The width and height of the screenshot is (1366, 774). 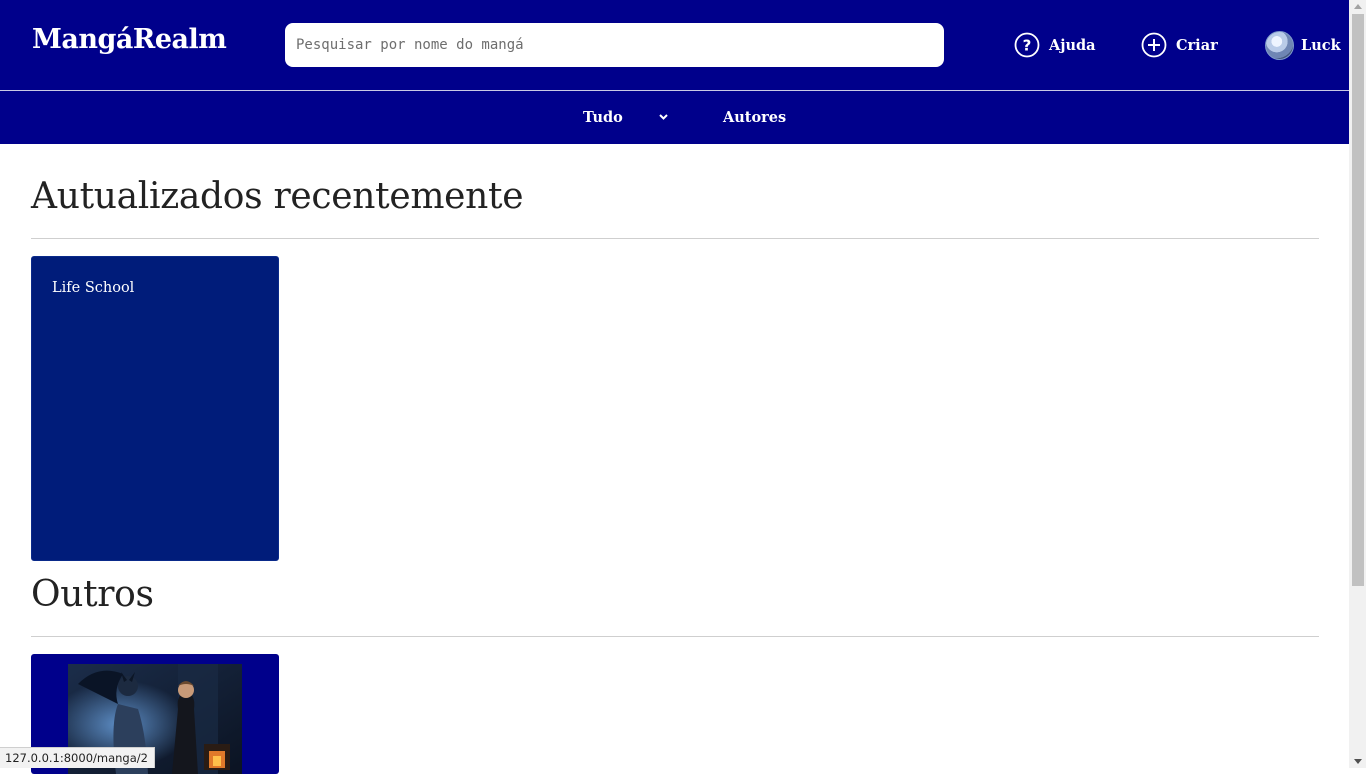 I want to click on user-menu: Luck, so click(x=1303, y=45).